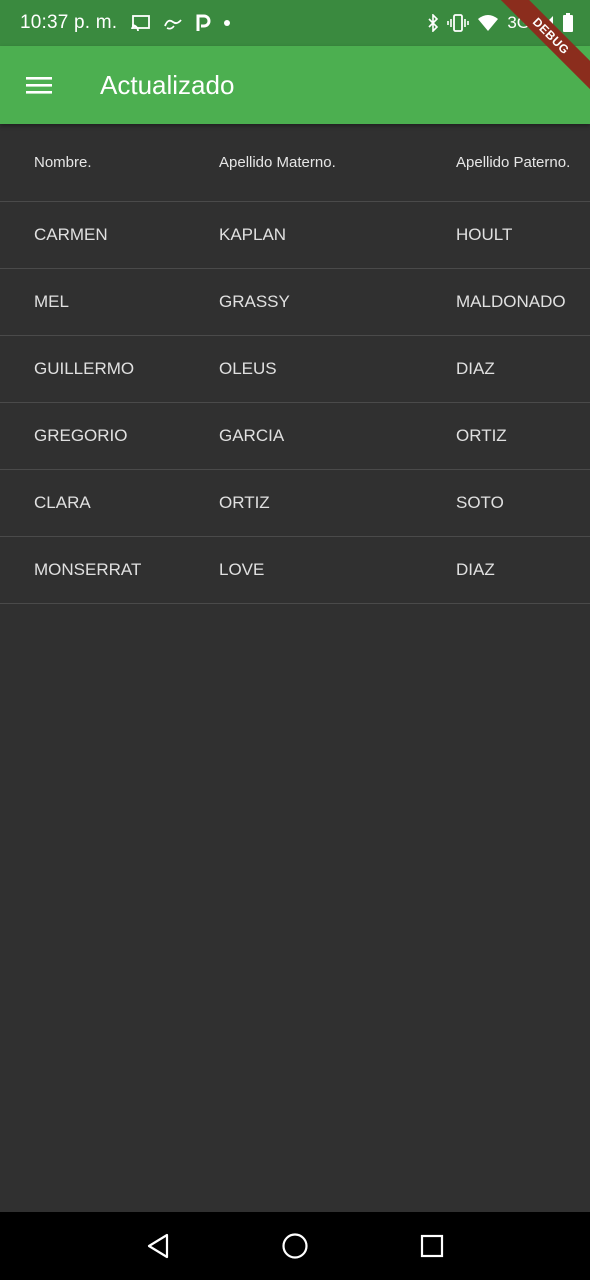 The width and height of the screenshot is (590, 1280). Describe the element at coordinates (500, 23) in the screenshot. I see `status-system-icons: 3G` at that location.